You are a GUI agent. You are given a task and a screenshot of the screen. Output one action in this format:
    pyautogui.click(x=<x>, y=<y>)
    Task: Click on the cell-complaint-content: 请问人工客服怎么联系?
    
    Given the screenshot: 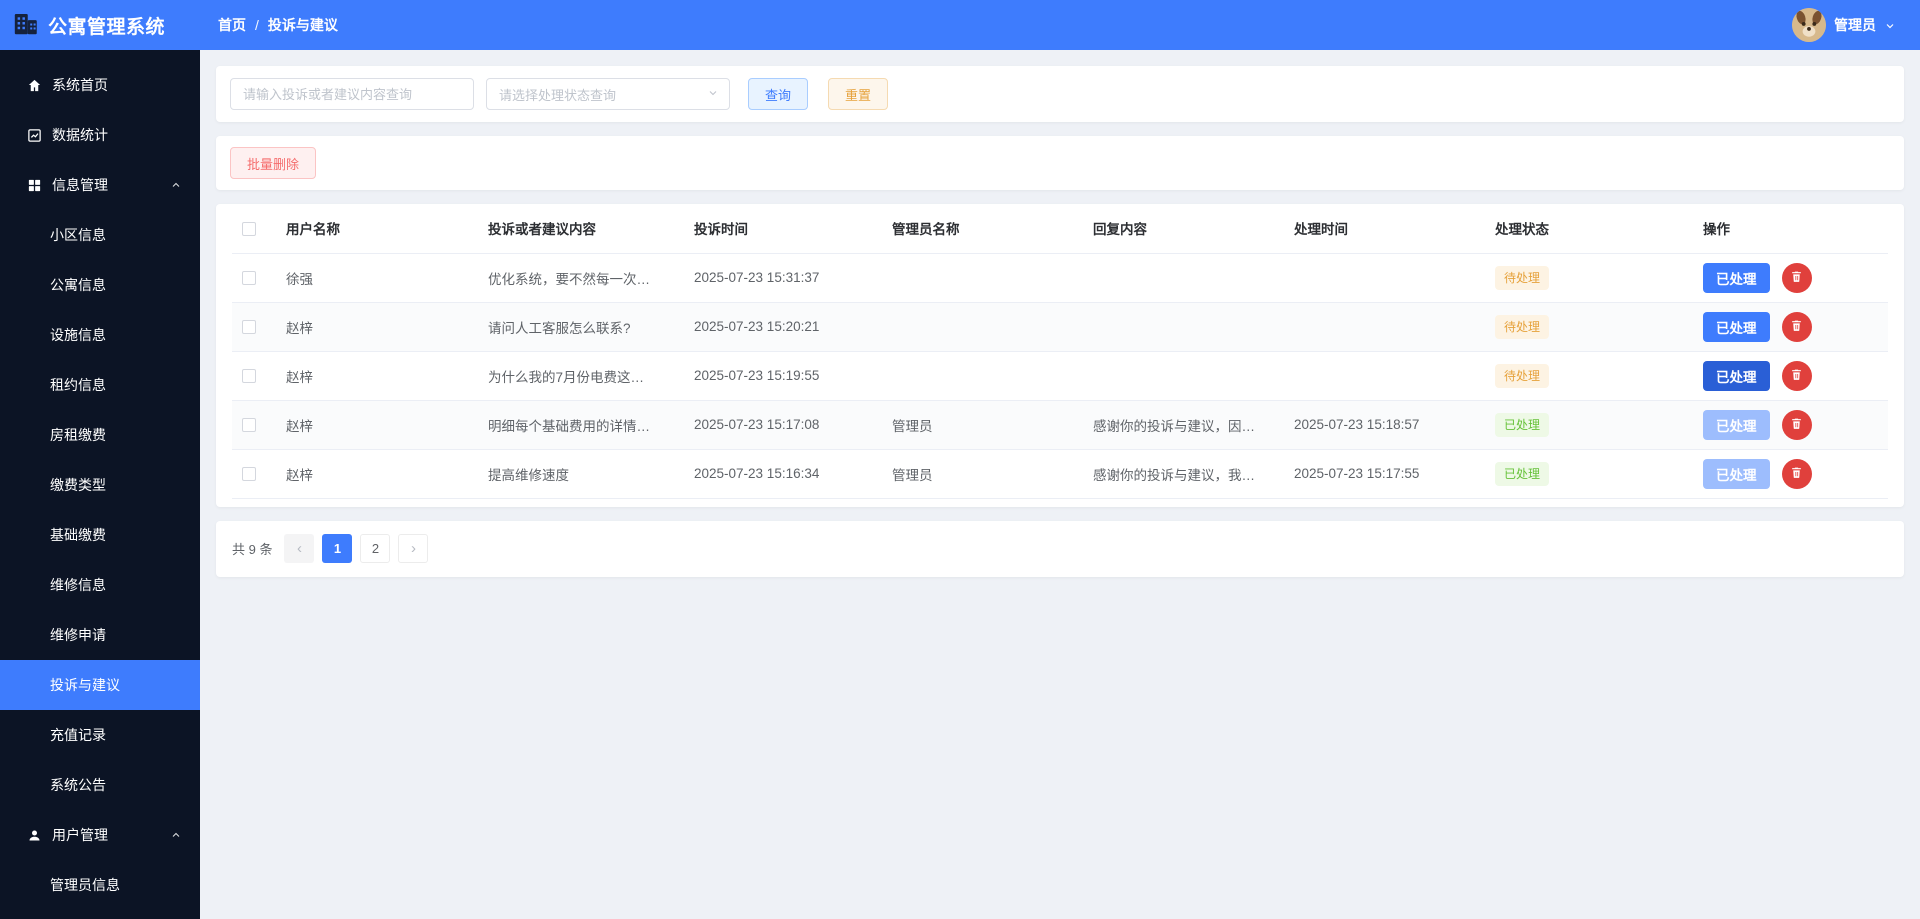 What is the action you would take?
    pyautogui.click(x=581, y=327)
    